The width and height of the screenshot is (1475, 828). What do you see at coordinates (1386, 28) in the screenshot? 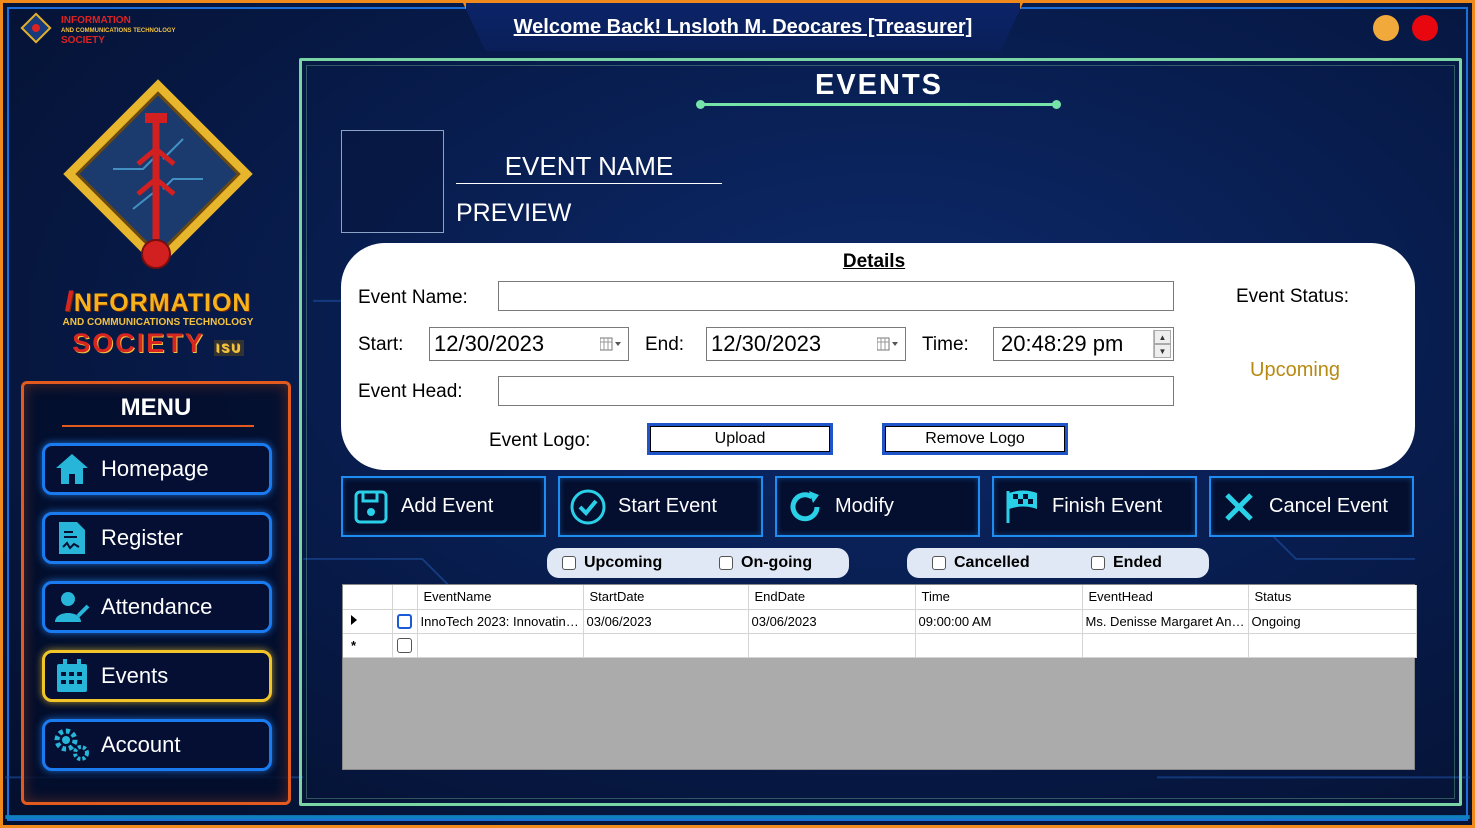
I see `minimize-button` at bounding box center [1386, 28].